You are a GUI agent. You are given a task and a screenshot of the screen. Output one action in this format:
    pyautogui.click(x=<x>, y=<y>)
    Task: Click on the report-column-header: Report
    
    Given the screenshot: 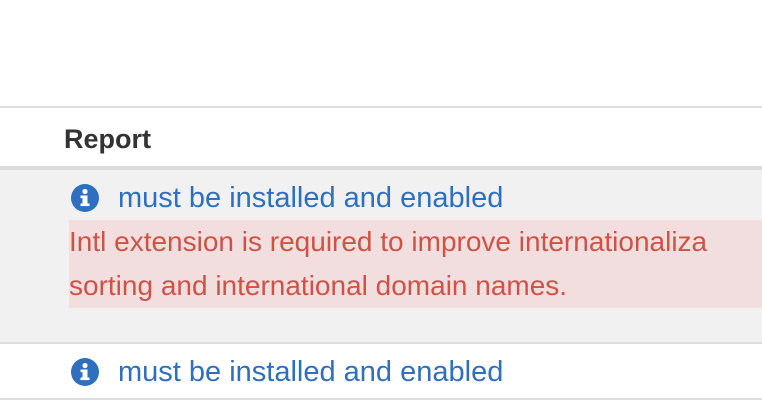 What is the action you would take?
    pyautogui.click(x=107, y=139)
    